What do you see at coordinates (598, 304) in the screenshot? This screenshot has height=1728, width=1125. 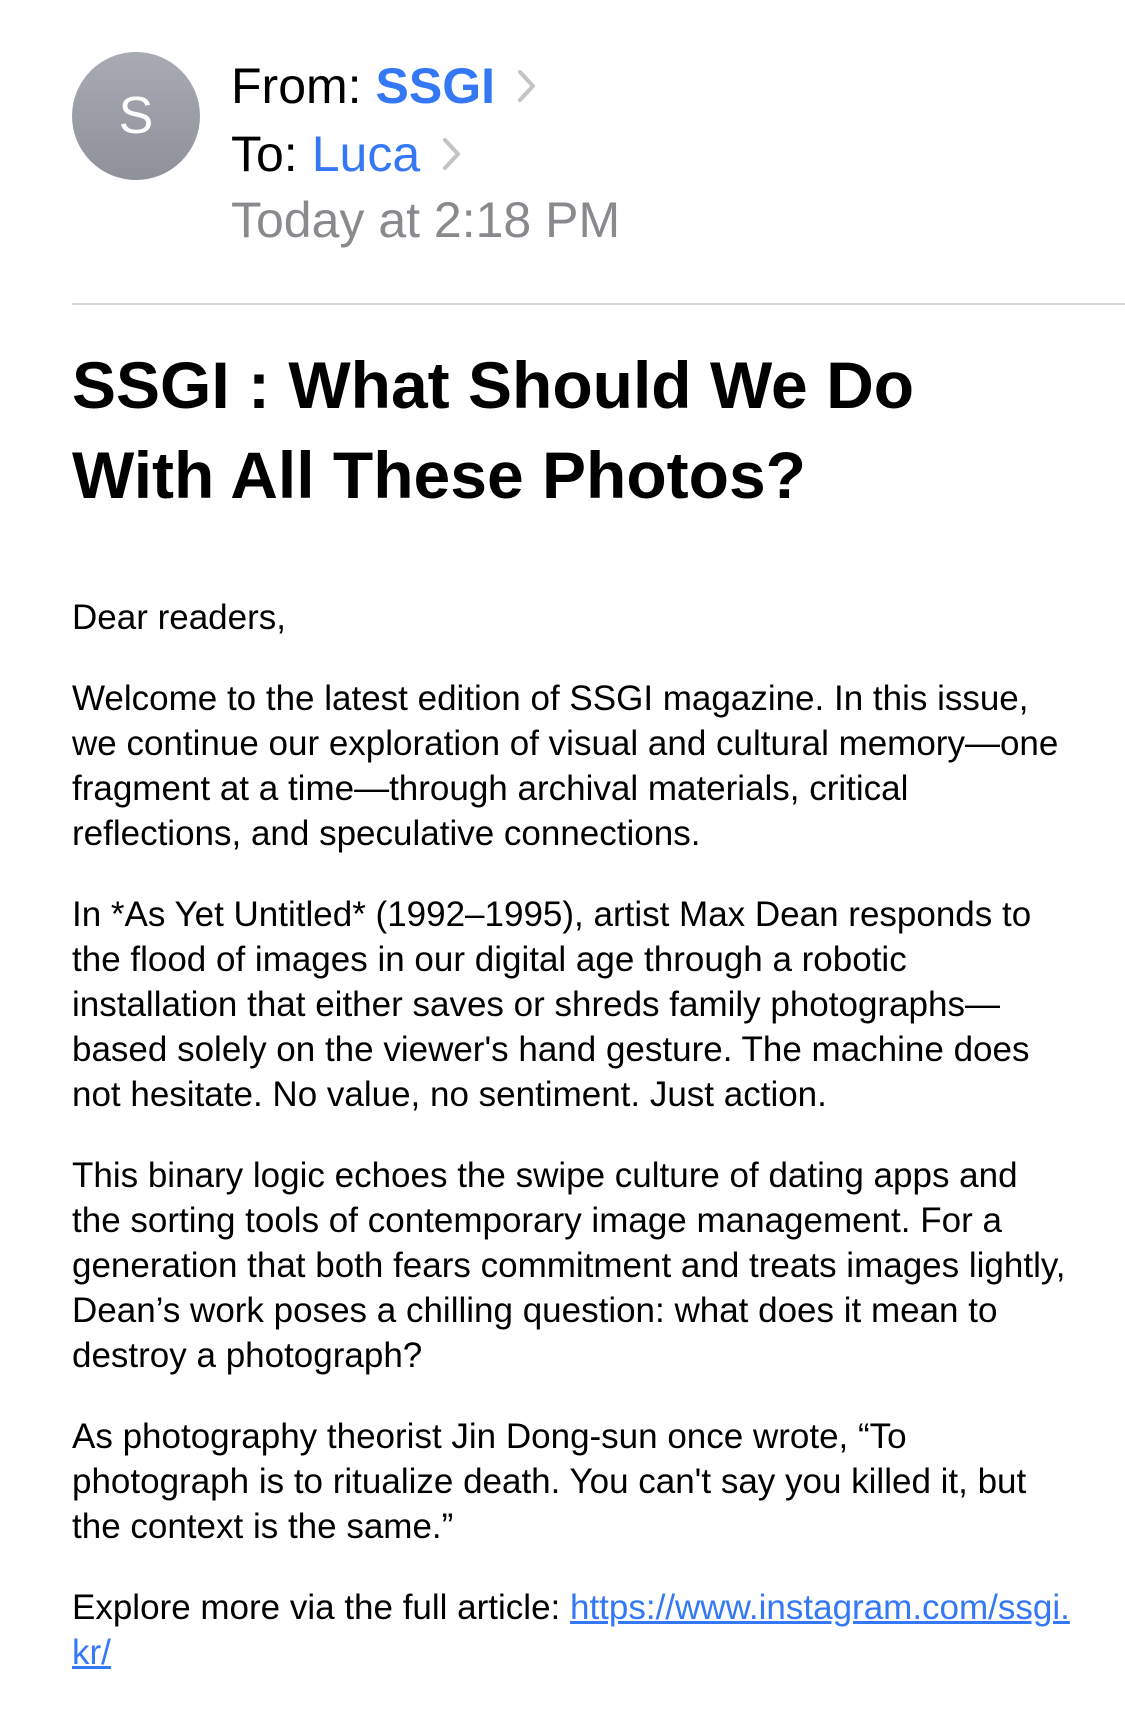 I see `header-divider` at bounding box center [598, 304].